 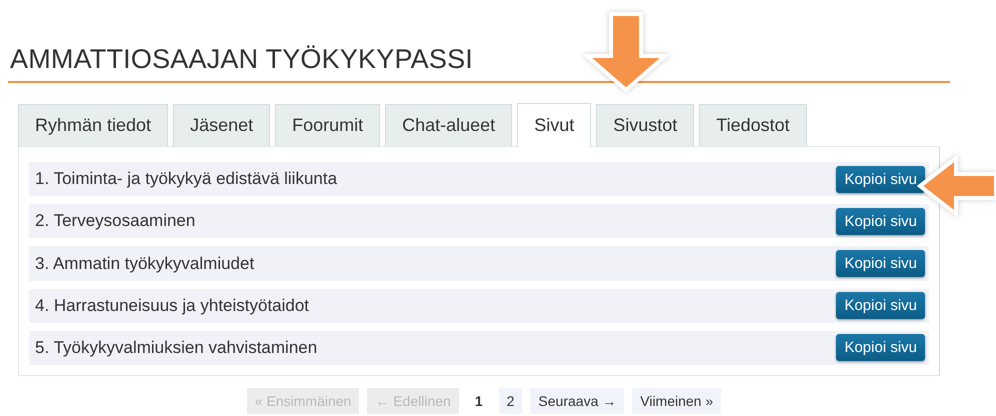 I want to click on tab: Sivut, so click(x=554, y=125).